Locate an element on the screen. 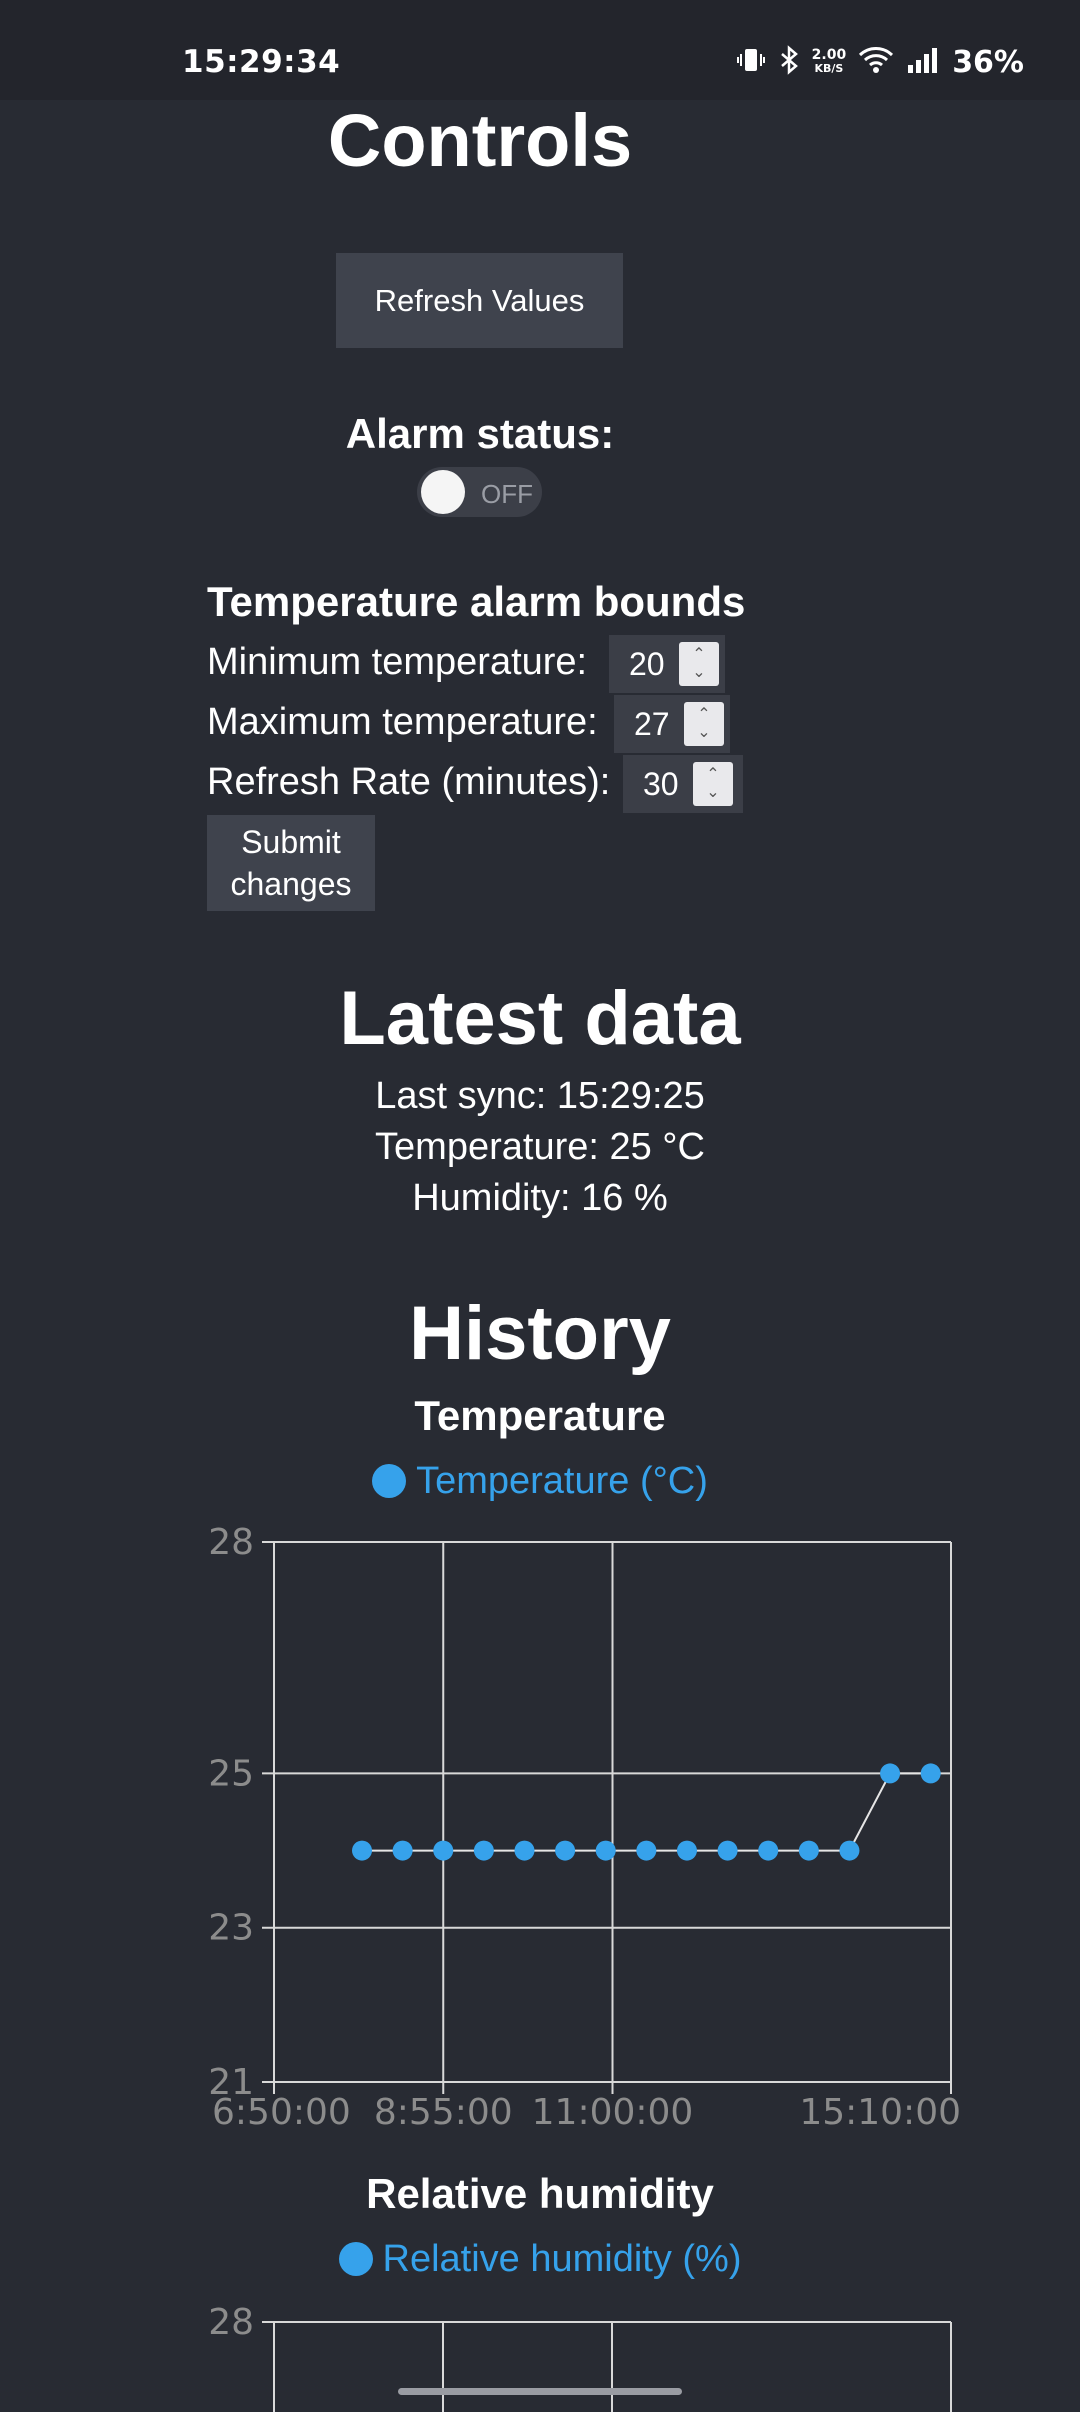 The image size is (1080, 2412). humidity-chart-title: Relative humidity is located at coordinates (540, 2193).